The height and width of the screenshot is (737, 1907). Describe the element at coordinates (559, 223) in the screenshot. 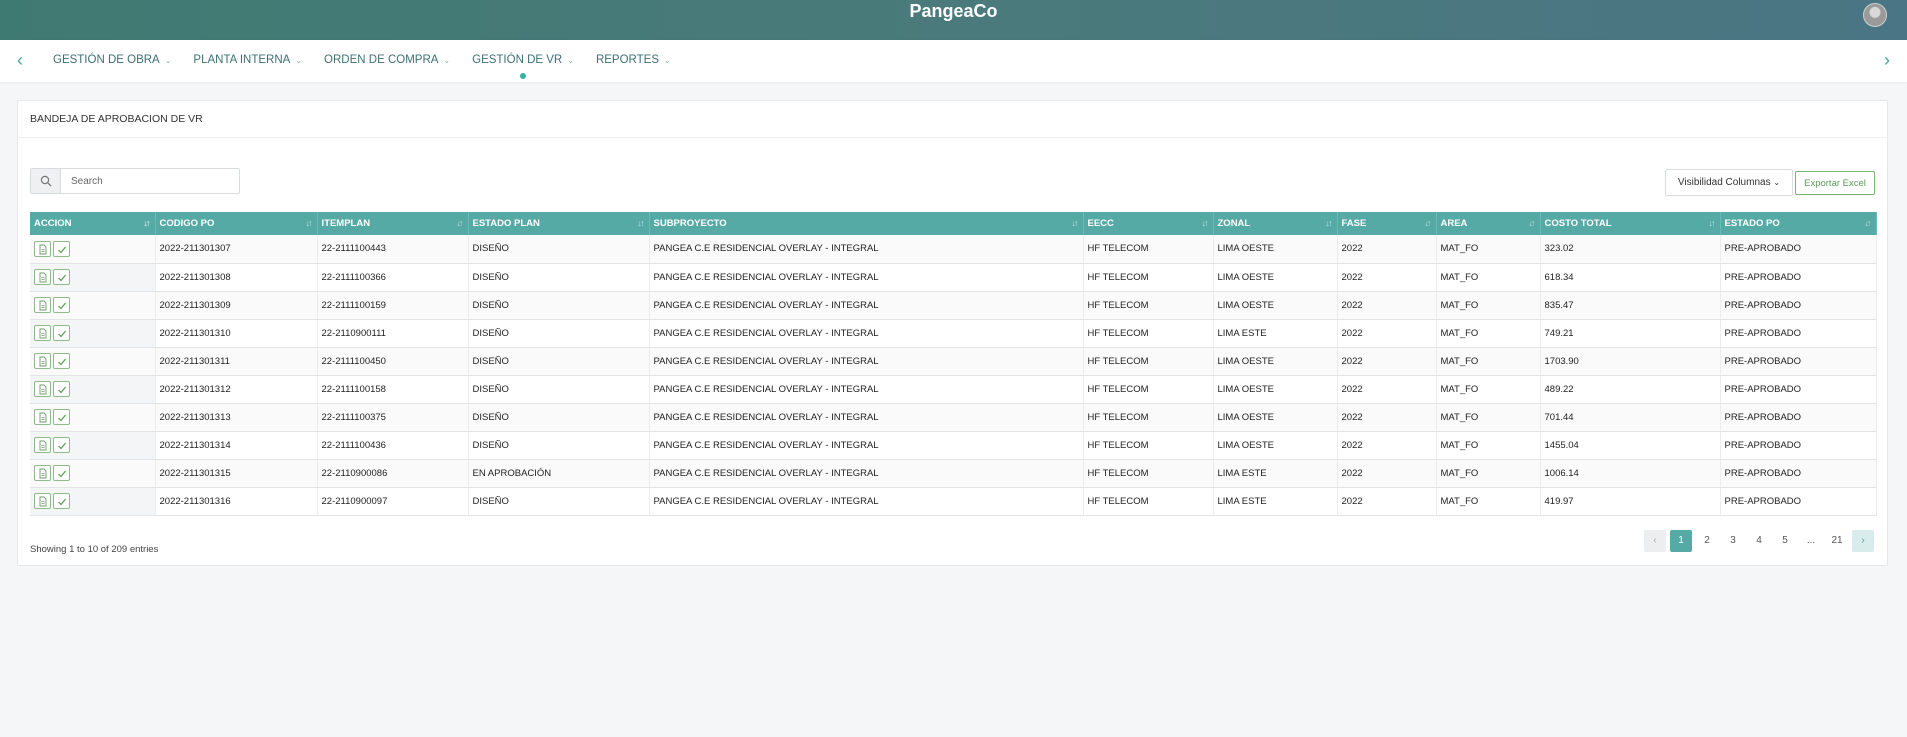

I see `column-header-estado-plan: ESTADO PLAN ↓↑` at that location.